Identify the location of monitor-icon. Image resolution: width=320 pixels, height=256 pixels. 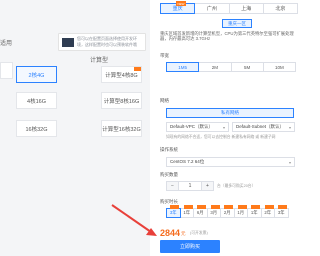
(68, 42).